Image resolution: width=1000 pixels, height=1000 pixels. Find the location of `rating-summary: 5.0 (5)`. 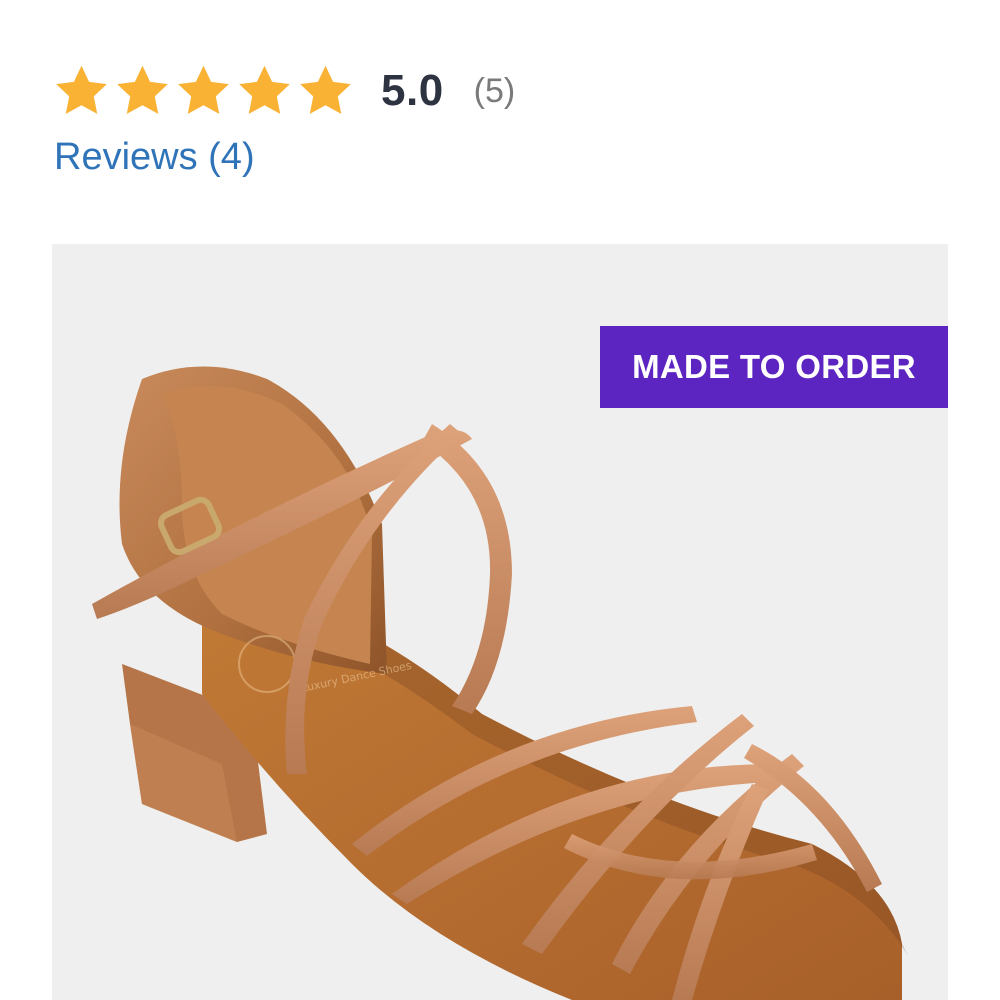

rating-summary: 5.0 (5) is located at coordinates (283, 91).